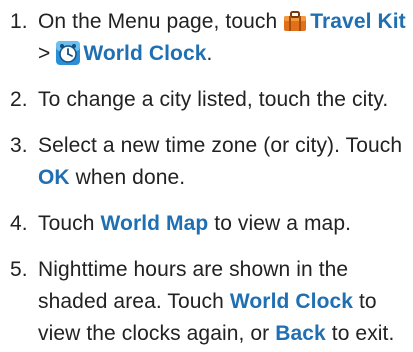 Image resolution: width=413 pixels, height=352 pixels. I want to click on step-text: On the Menu page, touch, so click(161, 21).